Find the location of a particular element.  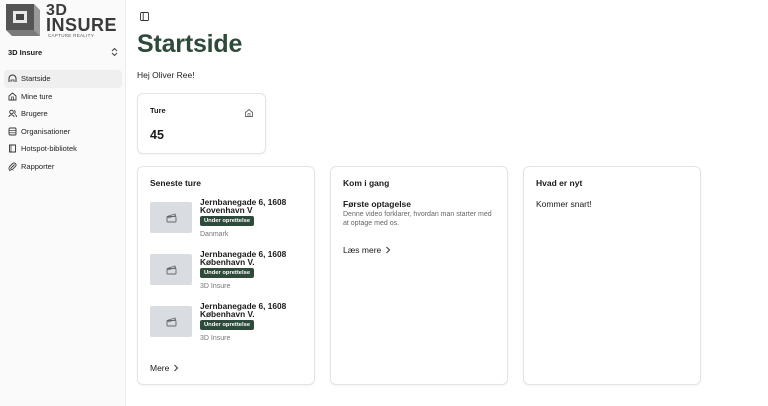

sidebar-item-label: Organisationer is located at coordinates (46, 131).